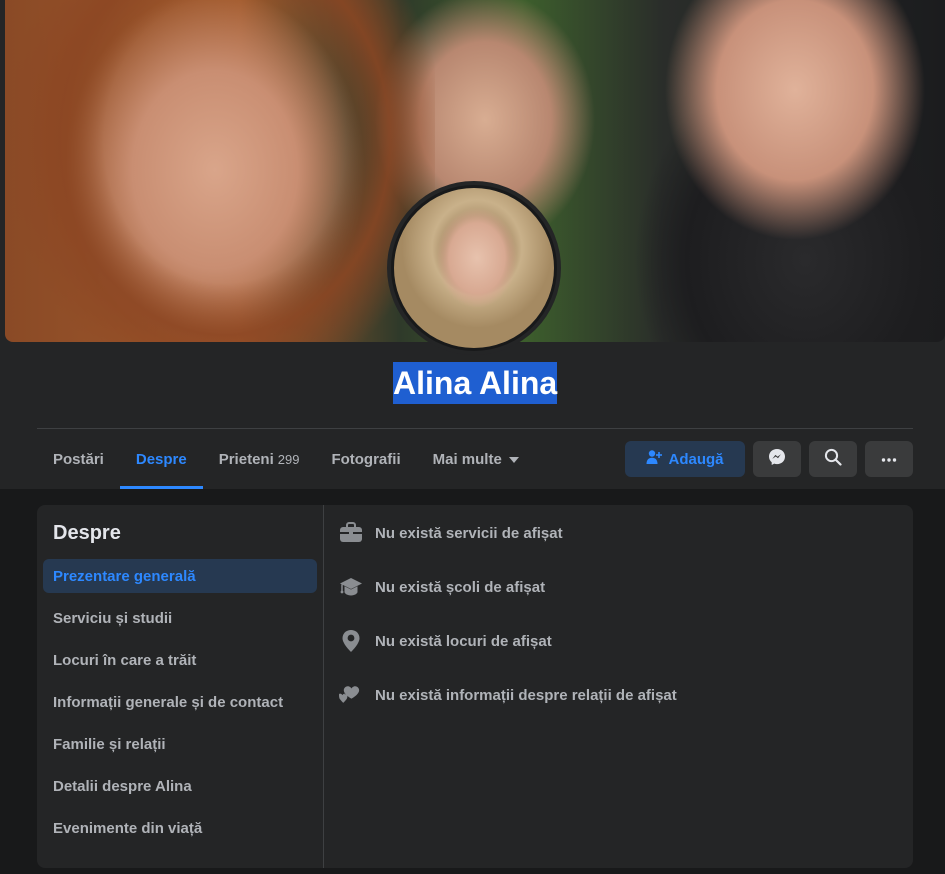 The height and width of the screenshot is (874, 945). I want to click on messenger-button, so click(777, 459).